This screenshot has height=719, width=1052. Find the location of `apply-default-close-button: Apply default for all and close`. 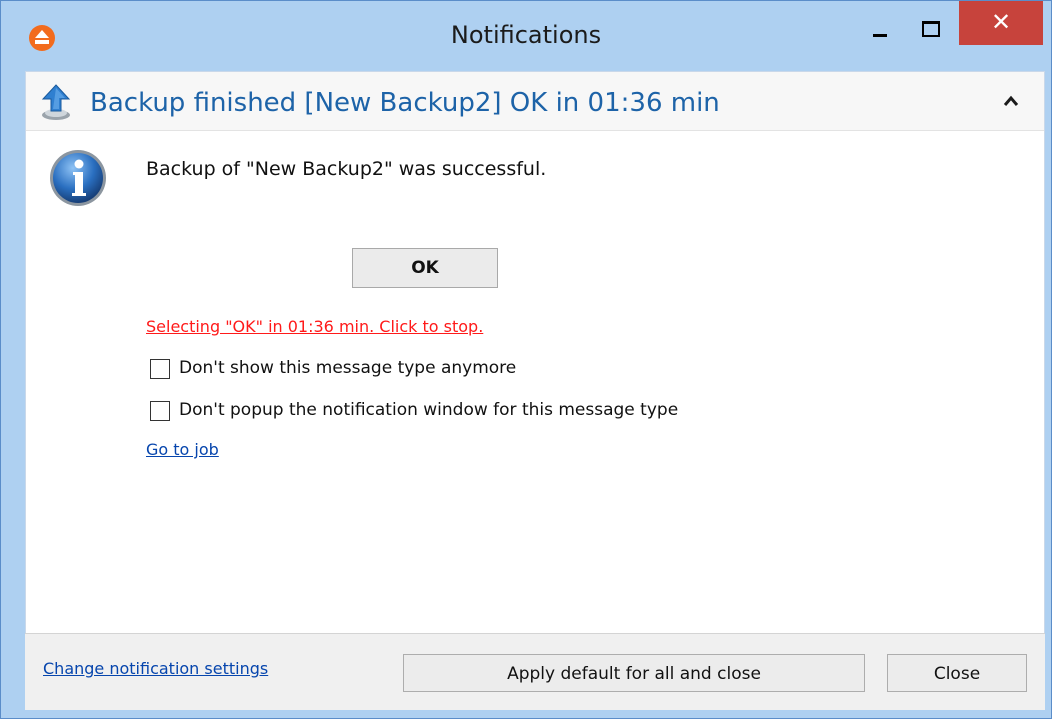

apply-default-close-button: Apply default for all and close is located at coordinates (634, 673).